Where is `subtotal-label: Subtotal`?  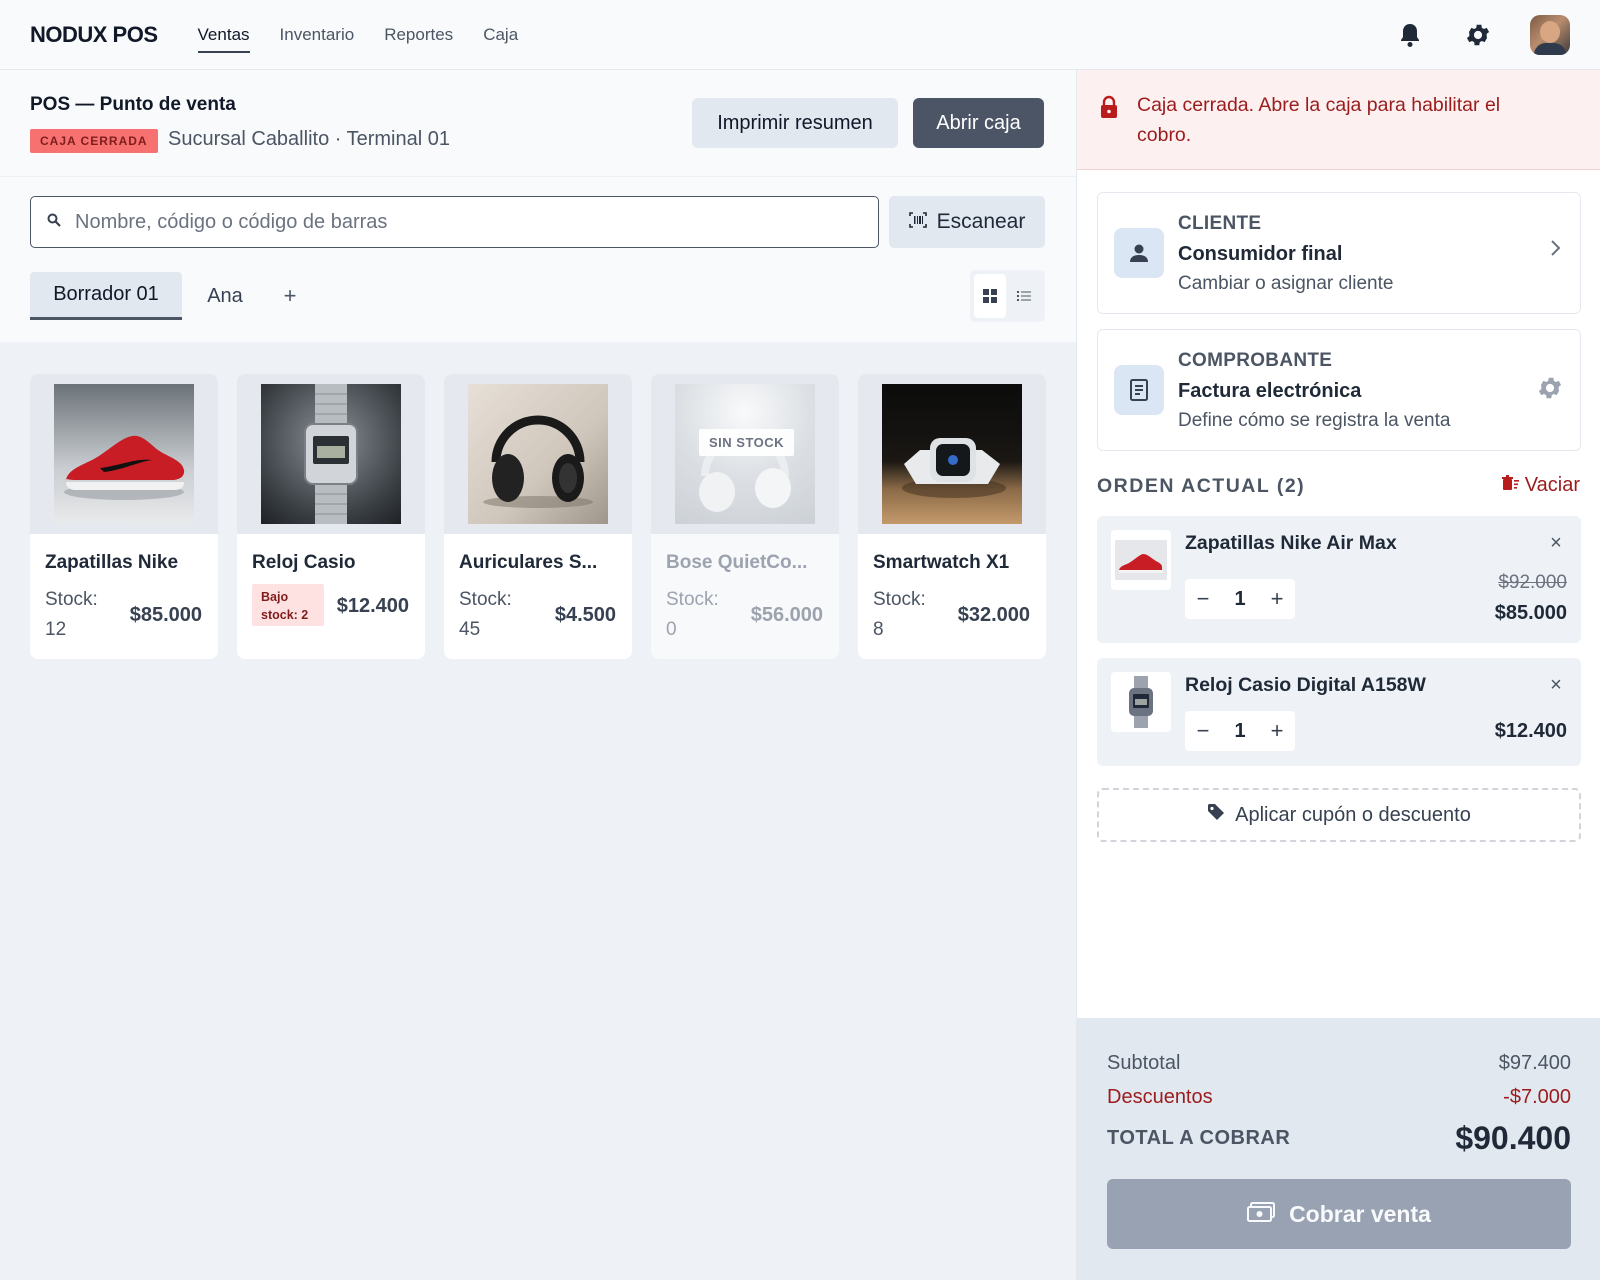
subtotal-label: Subtotal is located at coordinates (1144, 1063).